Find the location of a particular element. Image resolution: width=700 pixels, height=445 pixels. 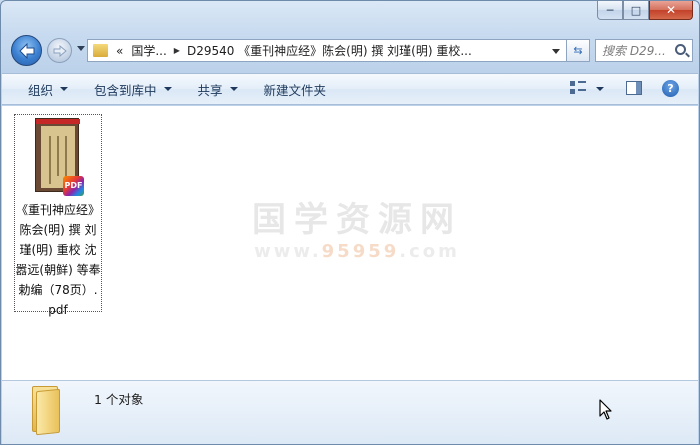

details-pane: 1 个对象 is located at coordinates (350, 412).